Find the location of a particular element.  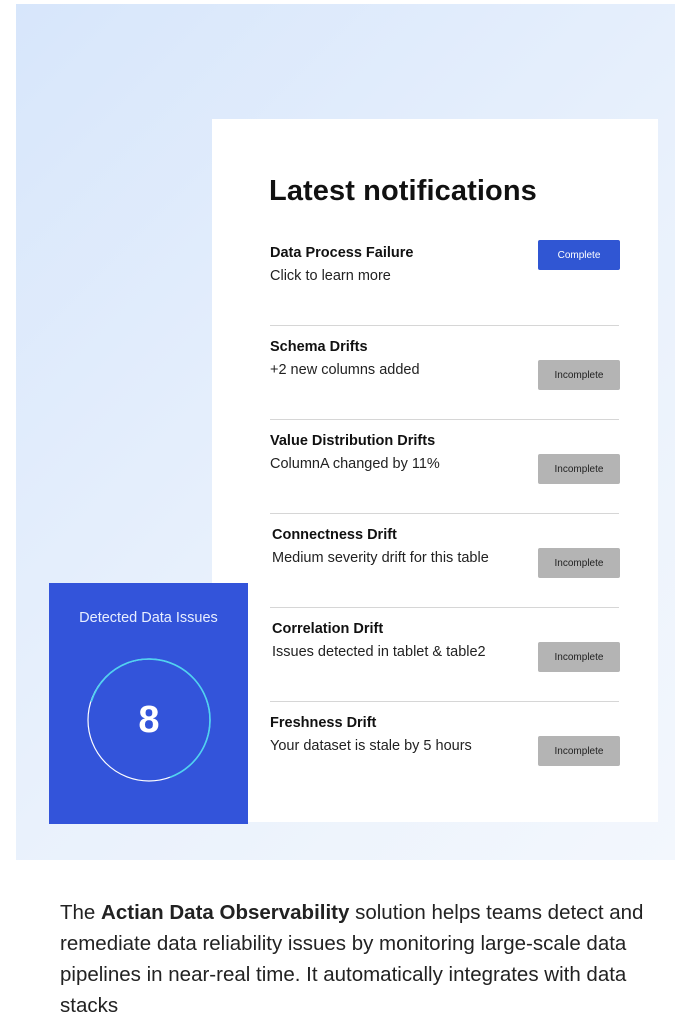

notification-description: Medium severity drift for this table is located at coordinates (380, 558).